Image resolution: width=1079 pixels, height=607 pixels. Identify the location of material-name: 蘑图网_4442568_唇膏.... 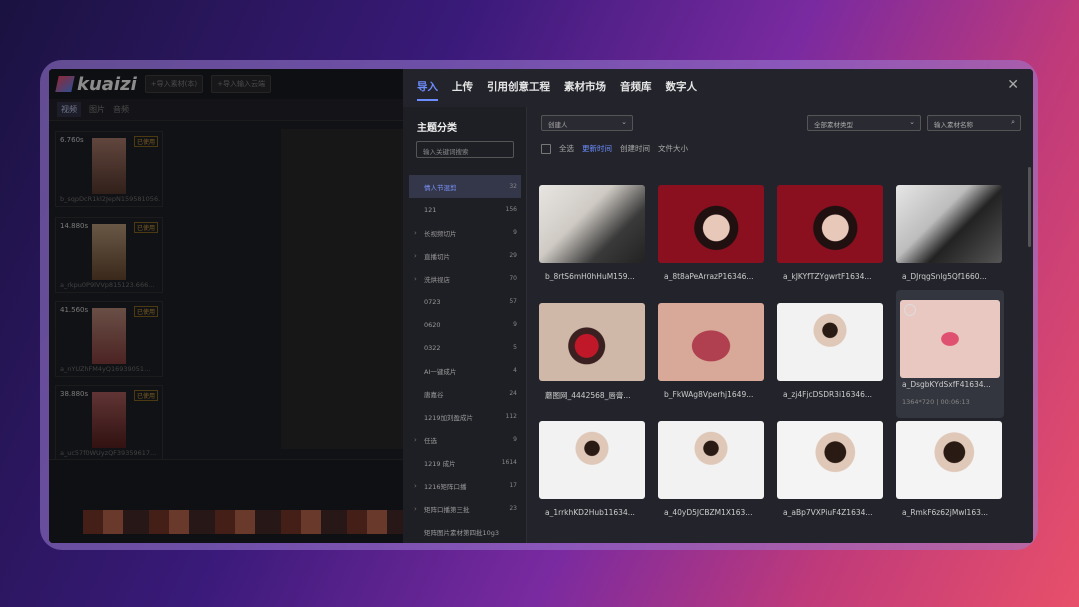
(588, 395).